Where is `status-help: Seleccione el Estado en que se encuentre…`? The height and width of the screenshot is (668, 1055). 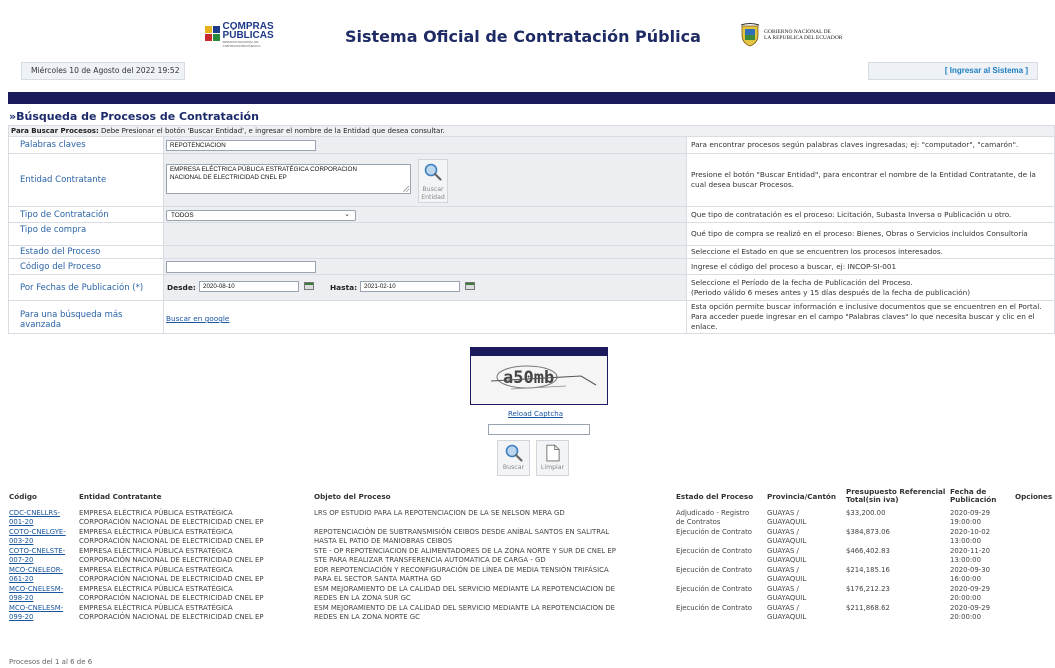
status-help: Seleccione el Estado en que se encuentre… is located at coordinates (817, 251).